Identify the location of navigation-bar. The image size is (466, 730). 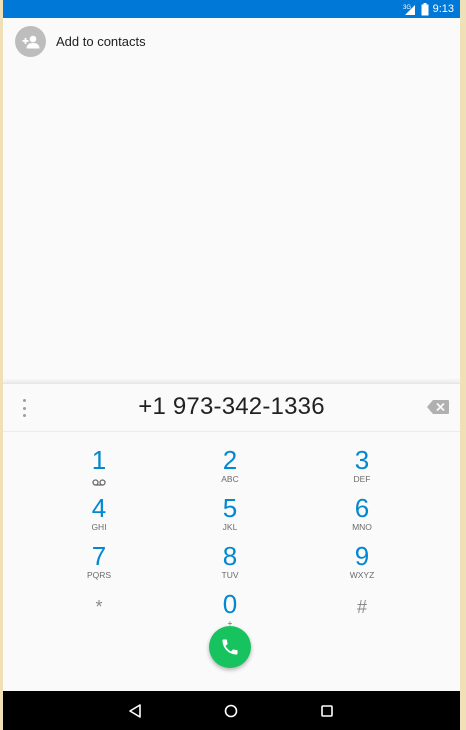
(231, 710).